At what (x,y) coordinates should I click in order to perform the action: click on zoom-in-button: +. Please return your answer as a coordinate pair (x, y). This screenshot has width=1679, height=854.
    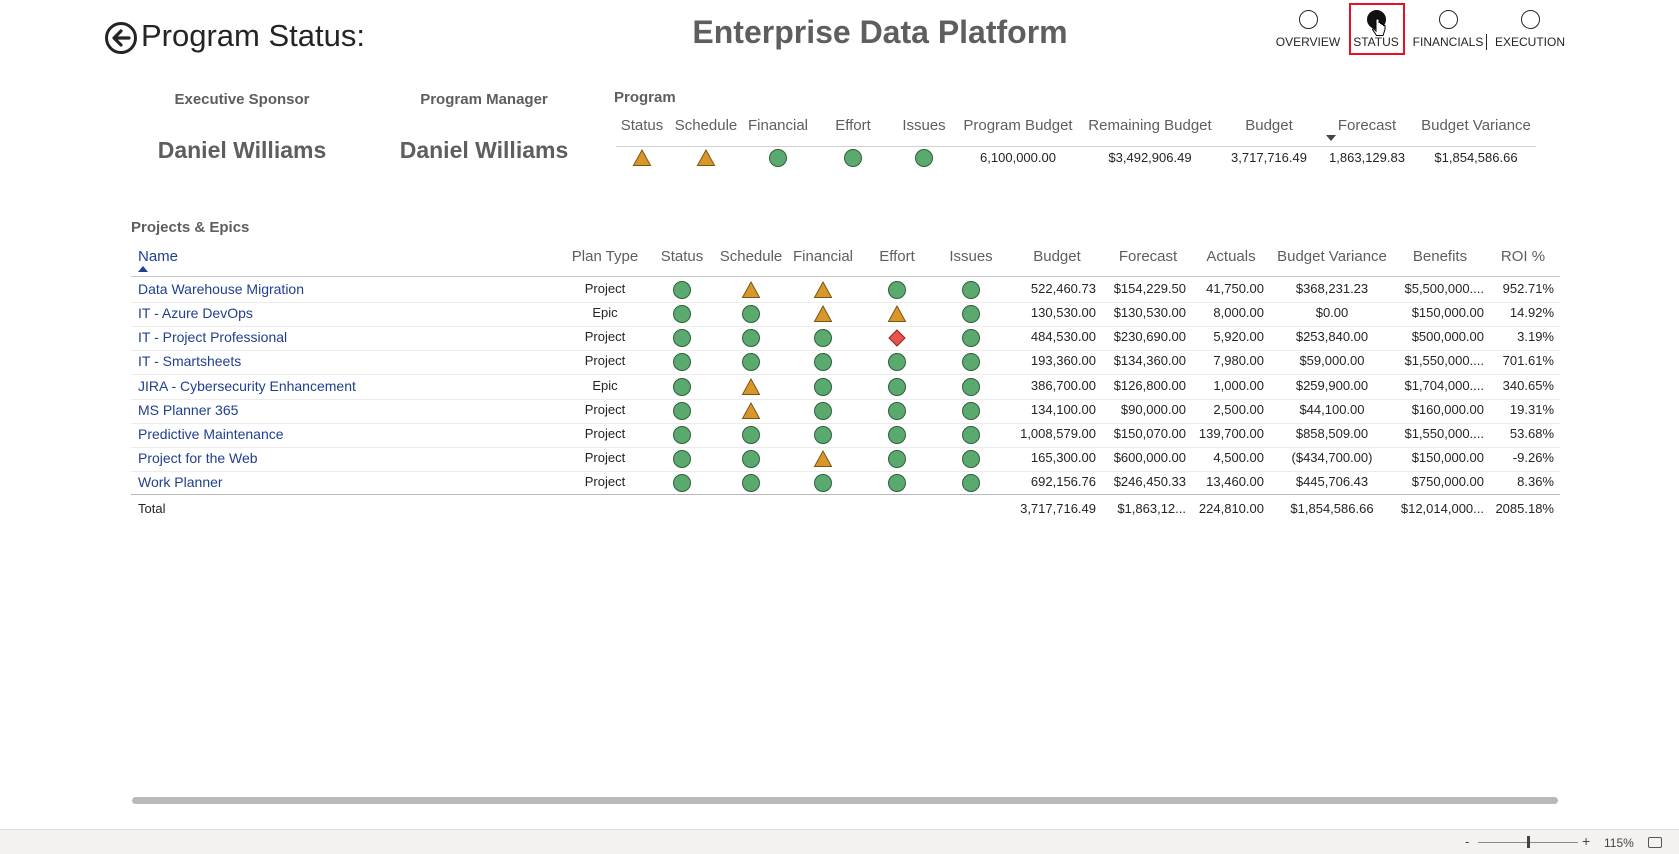
    Looking at the image, I should click on (1586, 841).